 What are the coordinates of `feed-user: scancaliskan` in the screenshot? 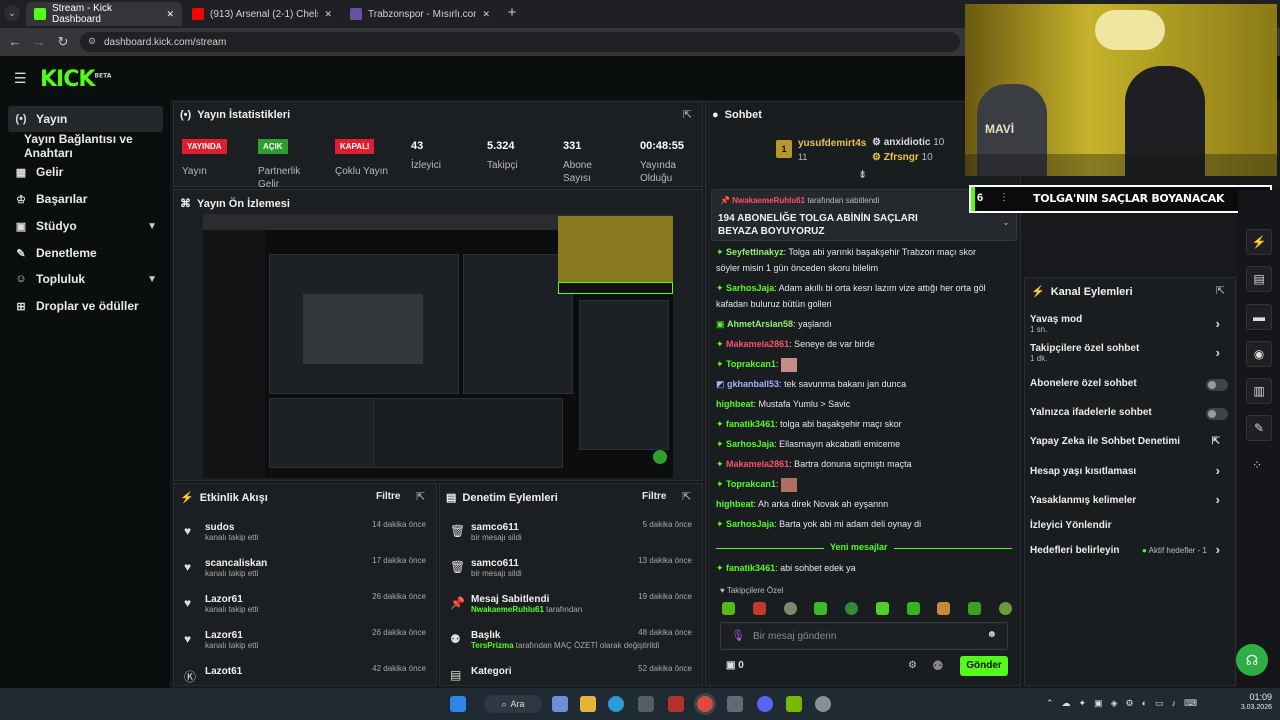 It's located at (236, 563).